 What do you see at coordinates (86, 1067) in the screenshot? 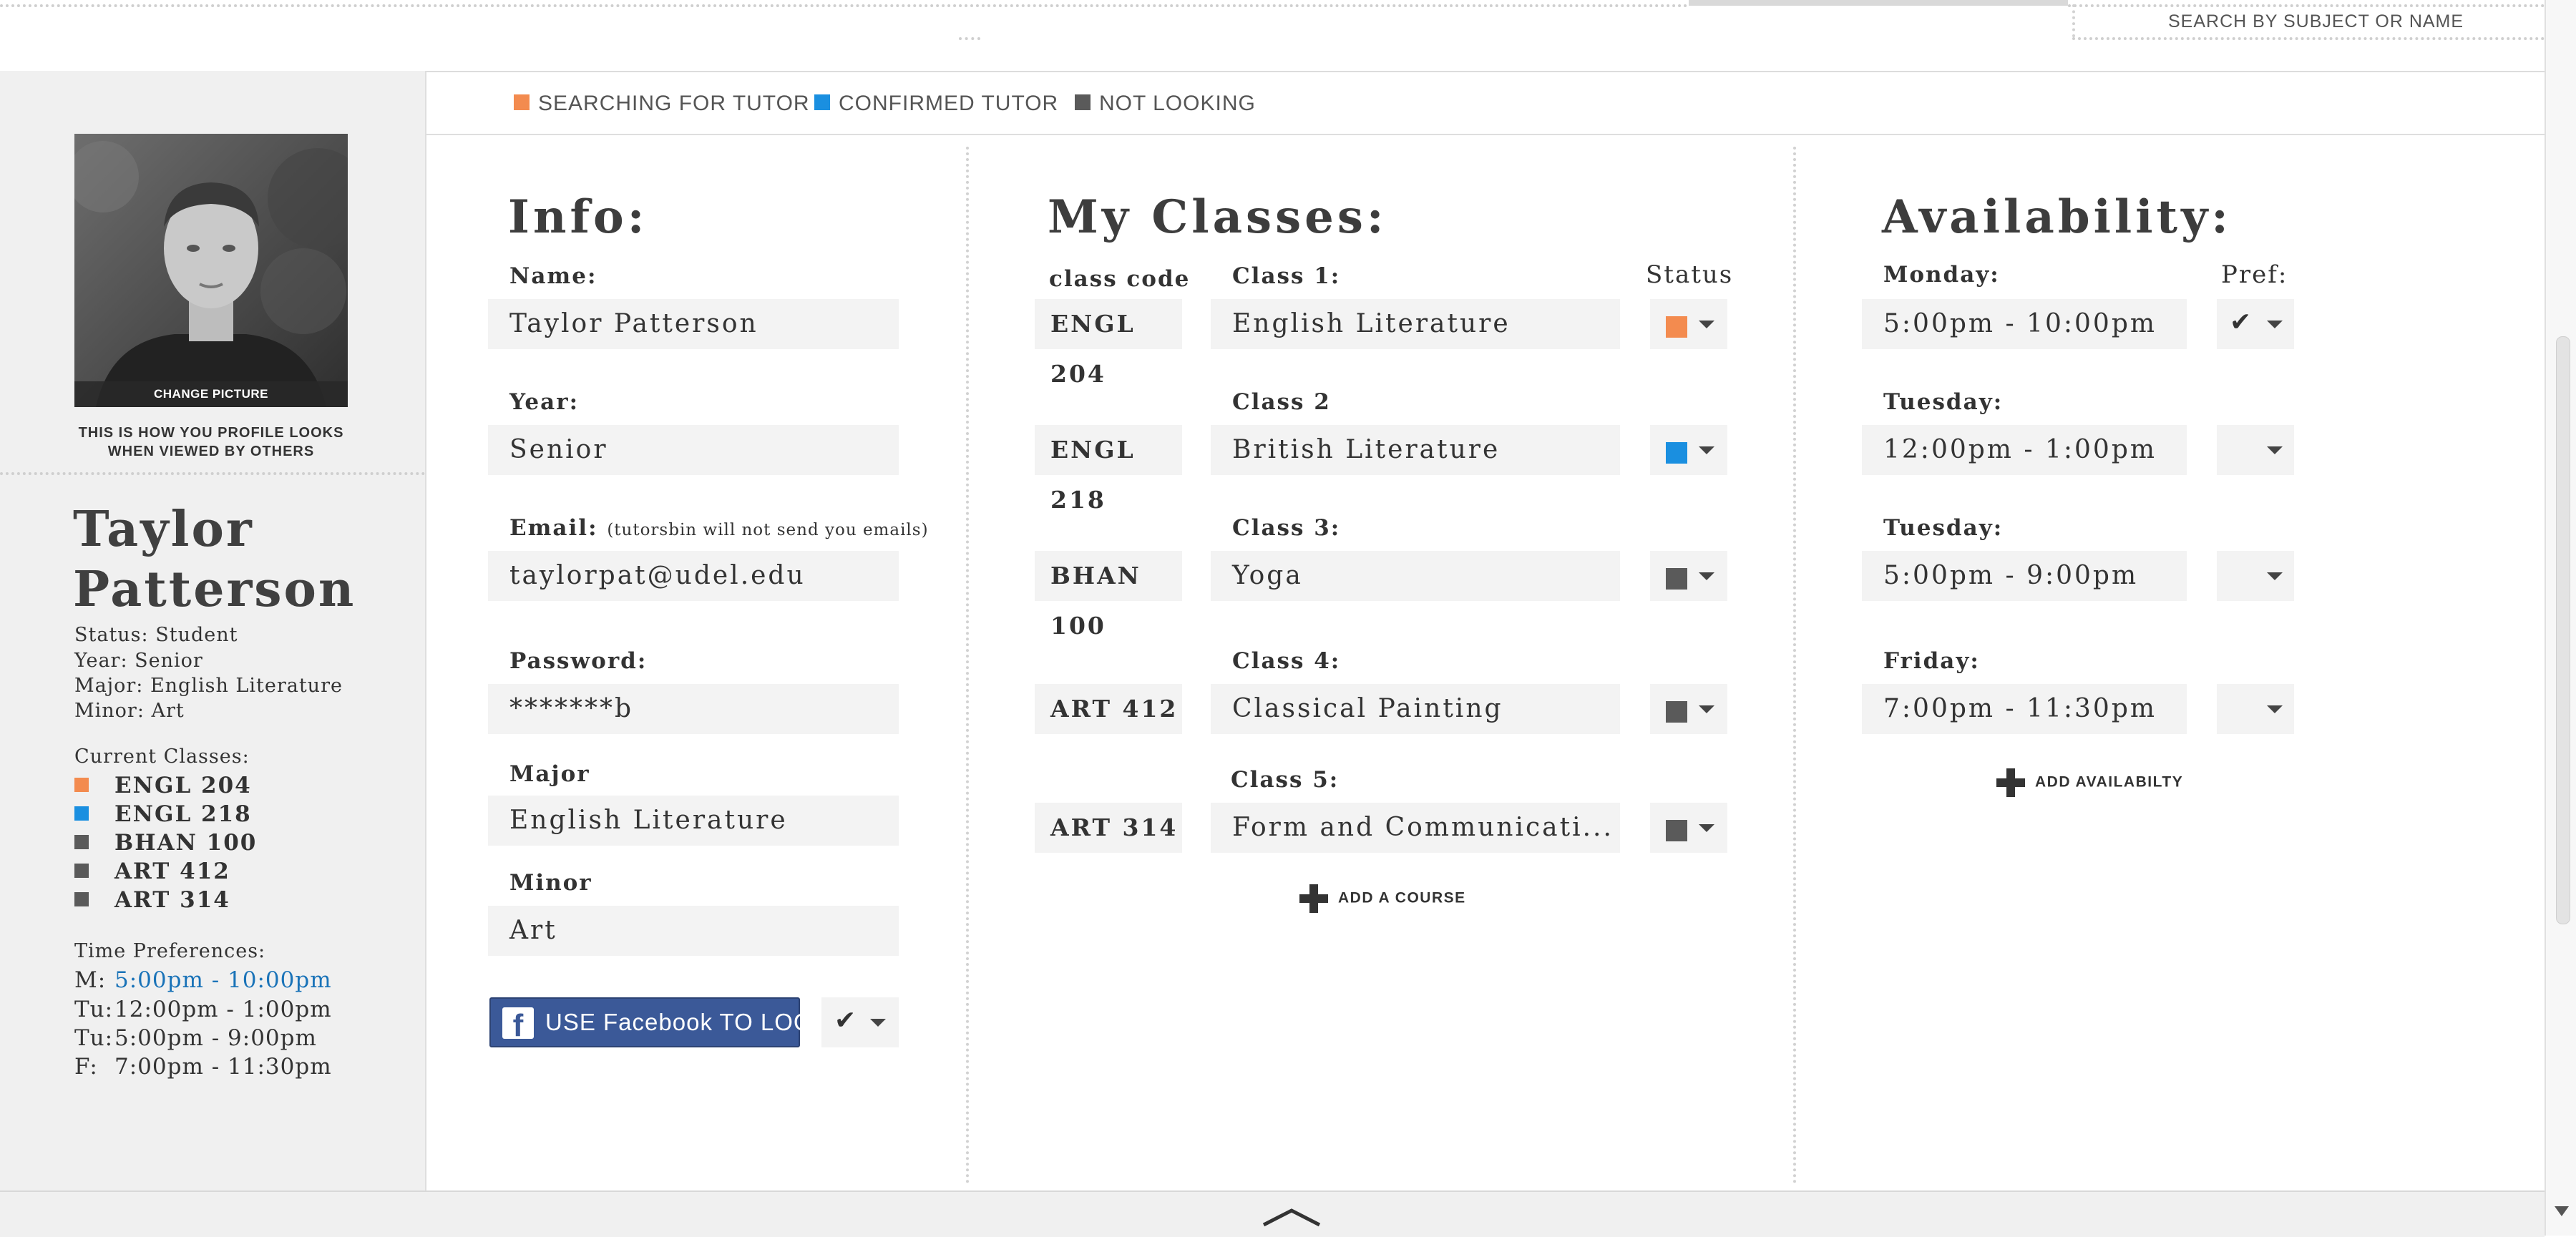
I see `time-pref-day: F:` at bounding box center [86, 1067].